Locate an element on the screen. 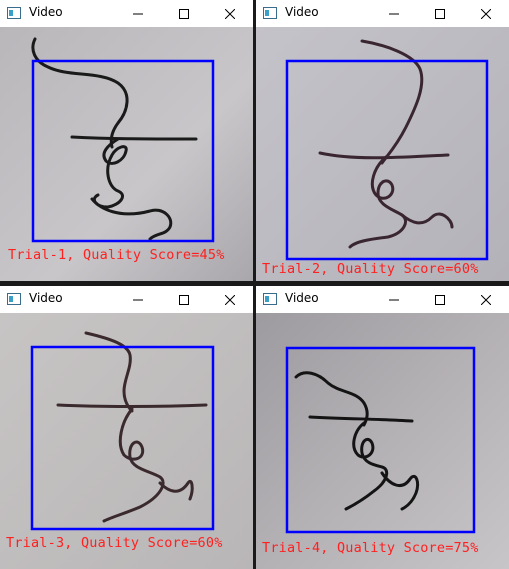 The image size is (509, 569). quality-caption: Trial-4, Quality Score=75% is located at coordinates (370, 548).